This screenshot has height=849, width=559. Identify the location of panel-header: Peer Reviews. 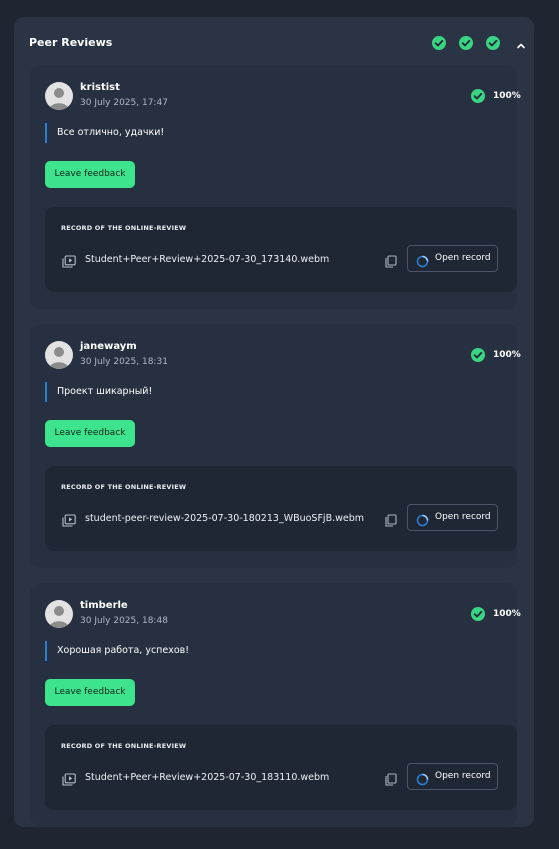
(274, 41).